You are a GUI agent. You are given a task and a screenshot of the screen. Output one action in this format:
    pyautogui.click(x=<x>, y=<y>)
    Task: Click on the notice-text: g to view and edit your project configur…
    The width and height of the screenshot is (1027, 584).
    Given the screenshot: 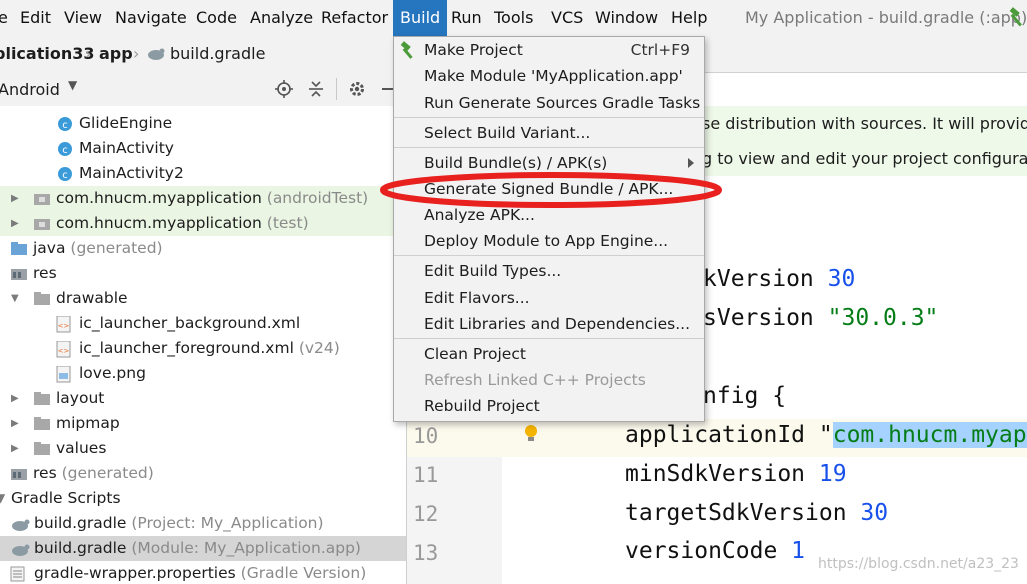 What is the action you would take?
    pyautogui.click(x=864, y=158)
    